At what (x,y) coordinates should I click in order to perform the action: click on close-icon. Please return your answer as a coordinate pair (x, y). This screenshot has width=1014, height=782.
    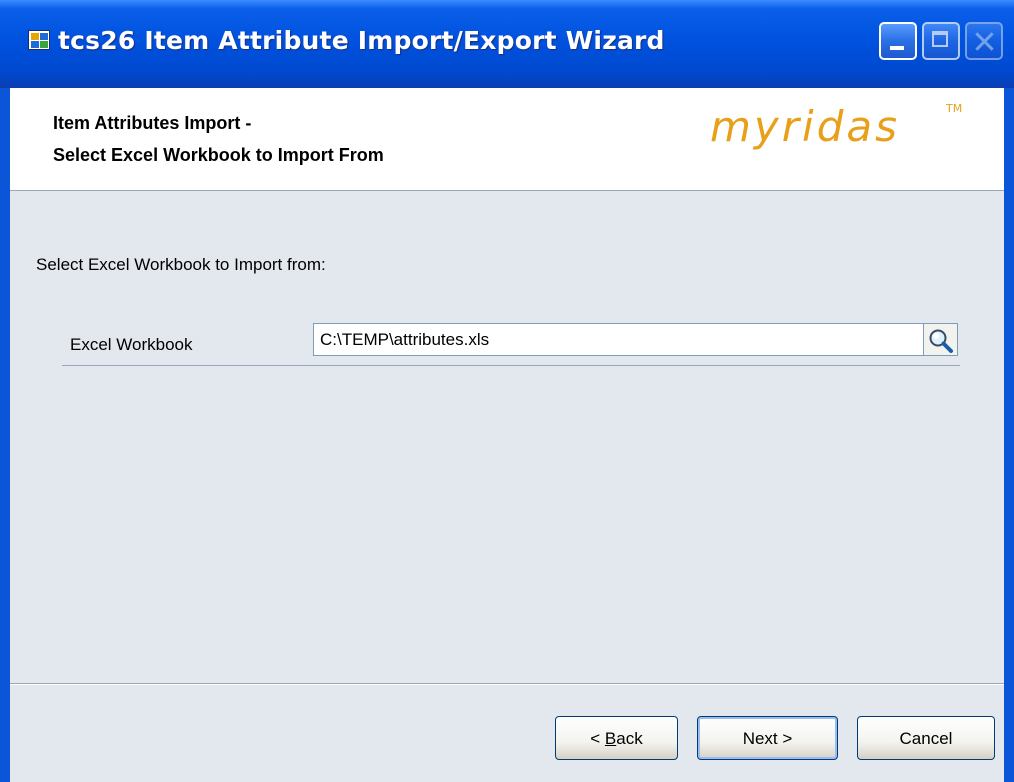
    Looking at the image, I should click on (984, 41).